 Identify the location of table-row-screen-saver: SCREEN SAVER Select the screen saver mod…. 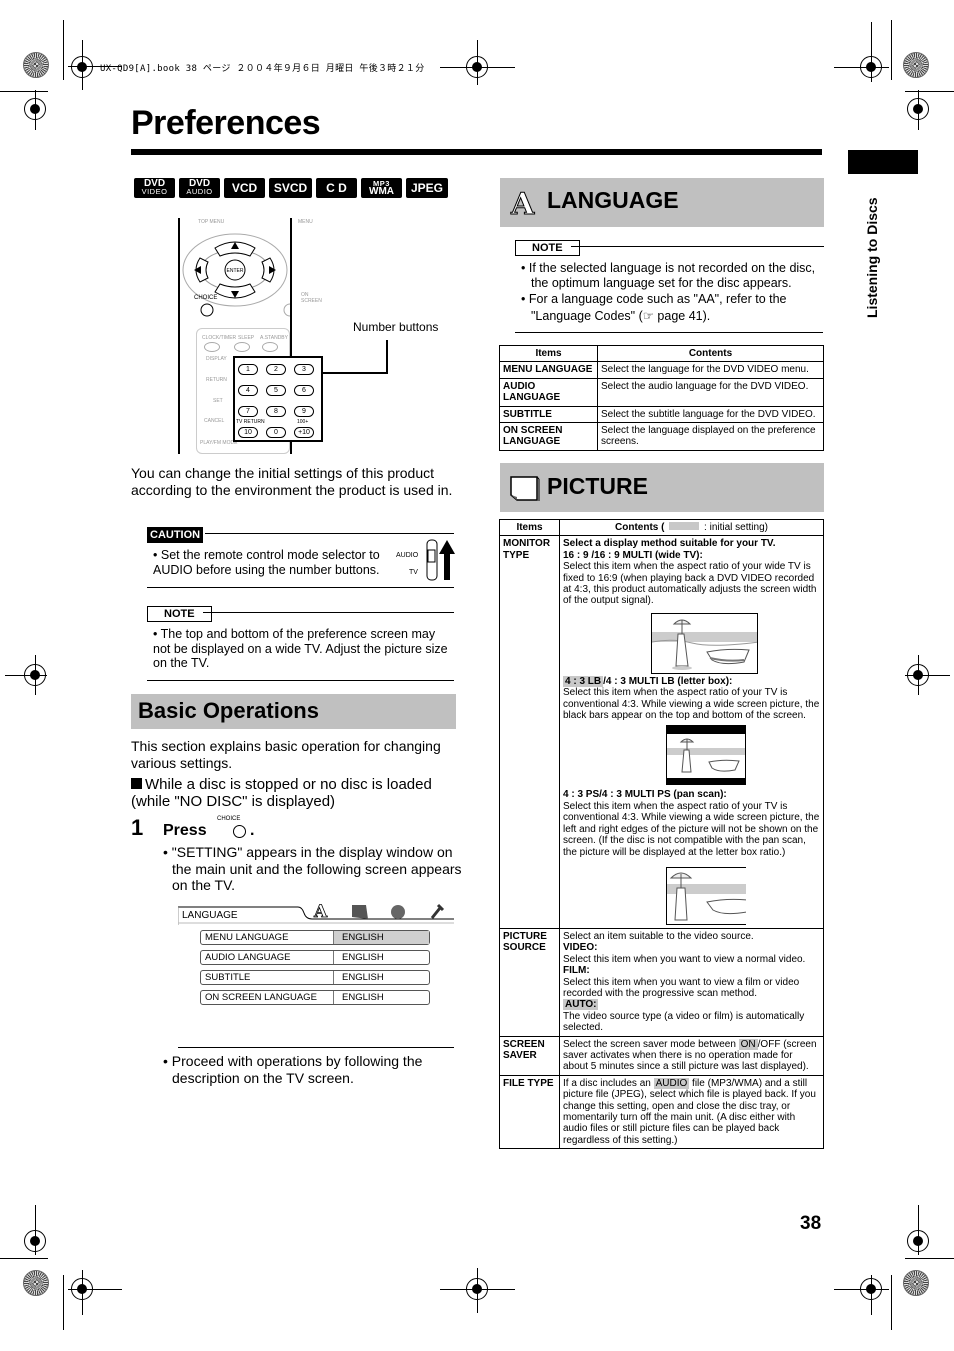
(661, 1055).